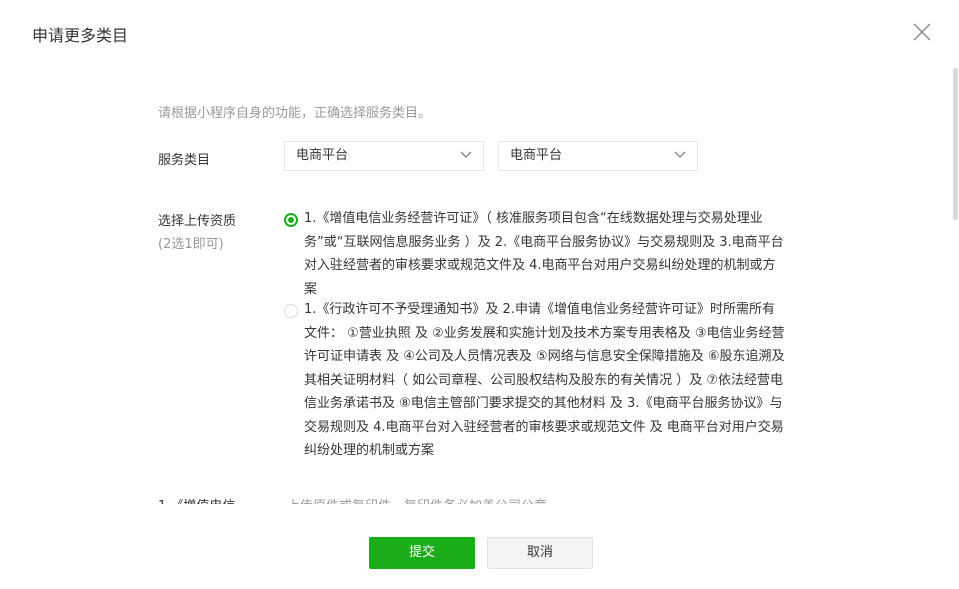 The height and width of the screenshot is (589, 959). Describe the element at coordinates (191, 244) in the screenshot. I see `qualification-hint: (2选1即可)` at that location.